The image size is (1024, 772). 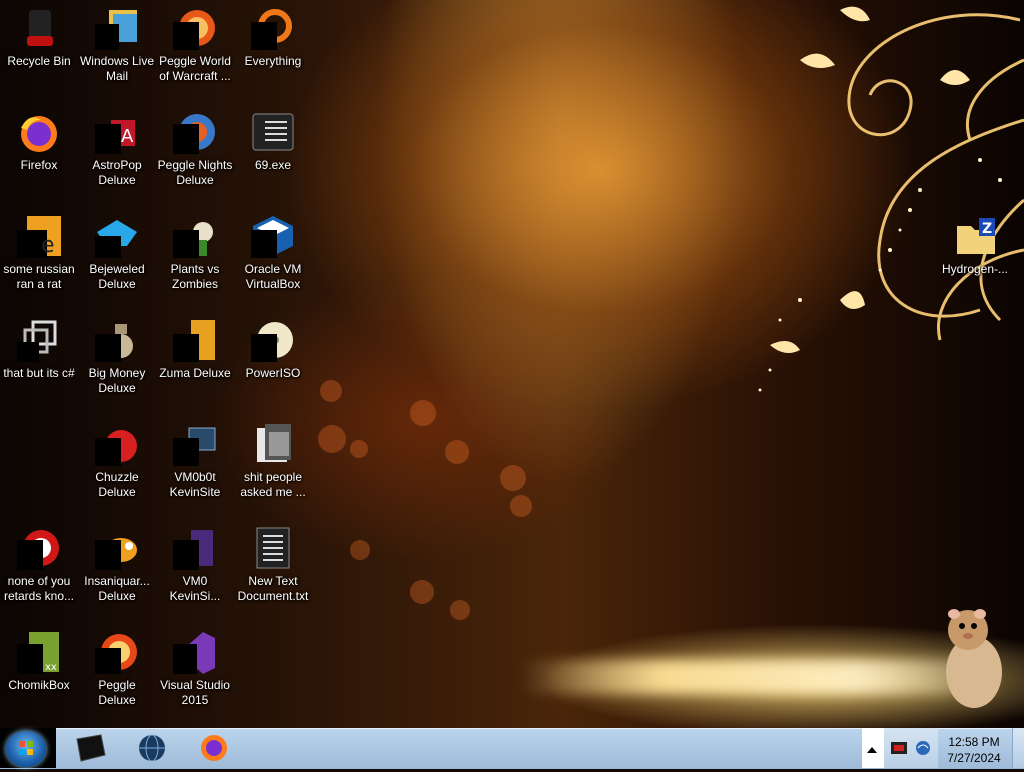 What do you see at coordinates (1018, 748) in the screenshot?
I see `show-desktop-button` at bounding box center [1018, 748].